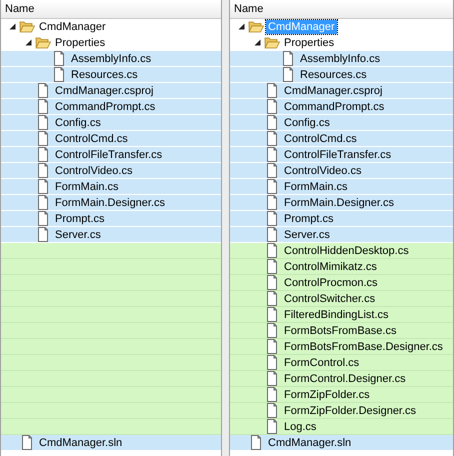 The width and height of the screenshot is (454, 456). What do you see at coordinates (330, 299) in the screenshot?
I see `tree-item-label: ControlSwitcher.cs` at bounding box center [330, 299].